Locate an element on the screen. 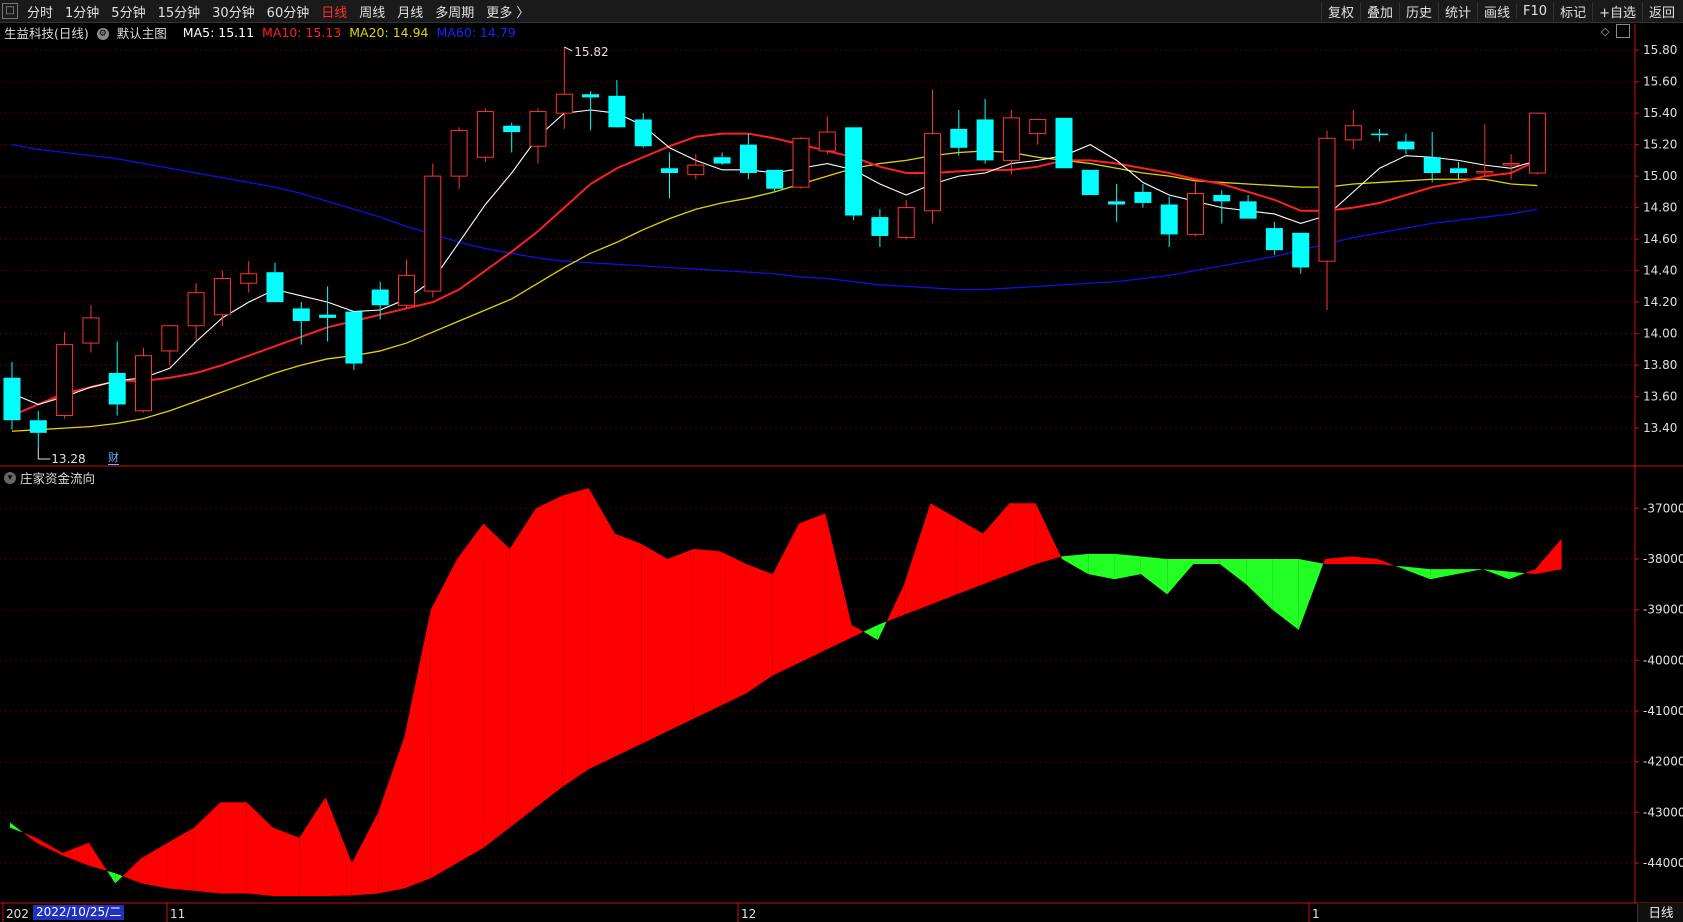 The height and width of the screenshot is (922, 1683). flow-tick-label: -42000 is located at coordinates (1663, 762).